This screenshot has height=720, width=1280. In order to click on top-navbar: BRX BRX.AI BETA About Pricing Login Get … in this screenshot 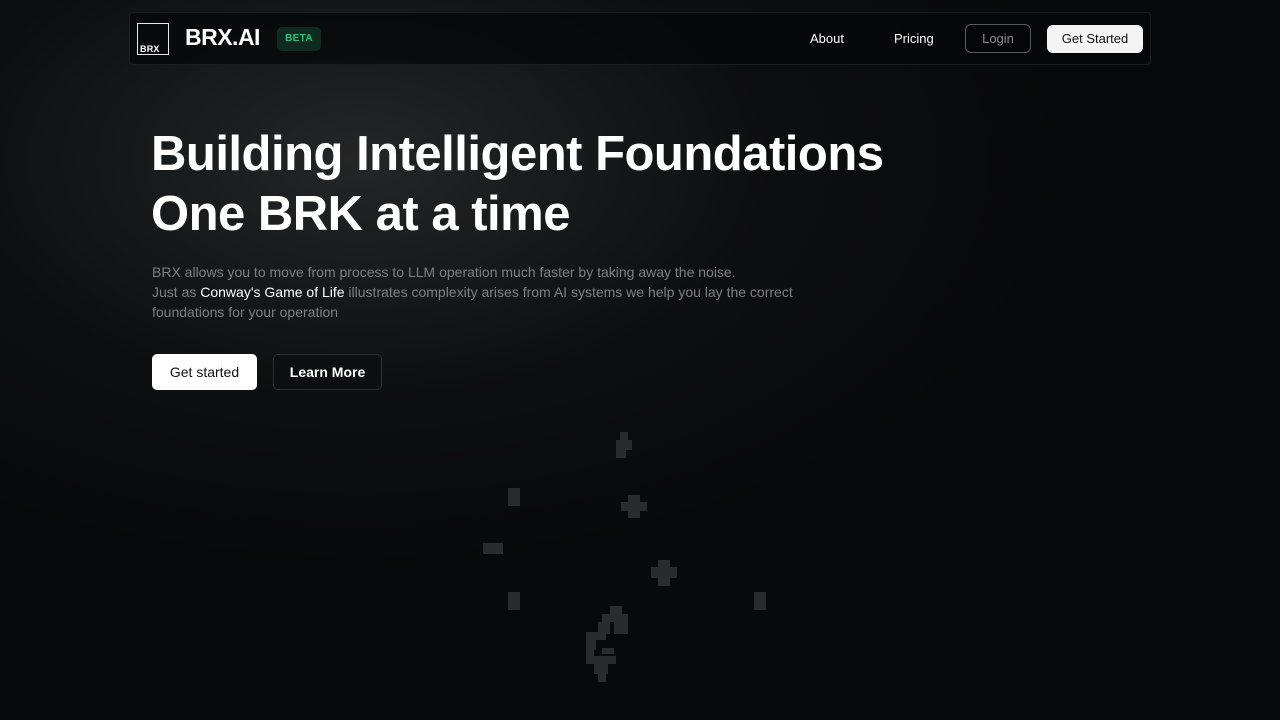, I will do `click(640, 38)`.